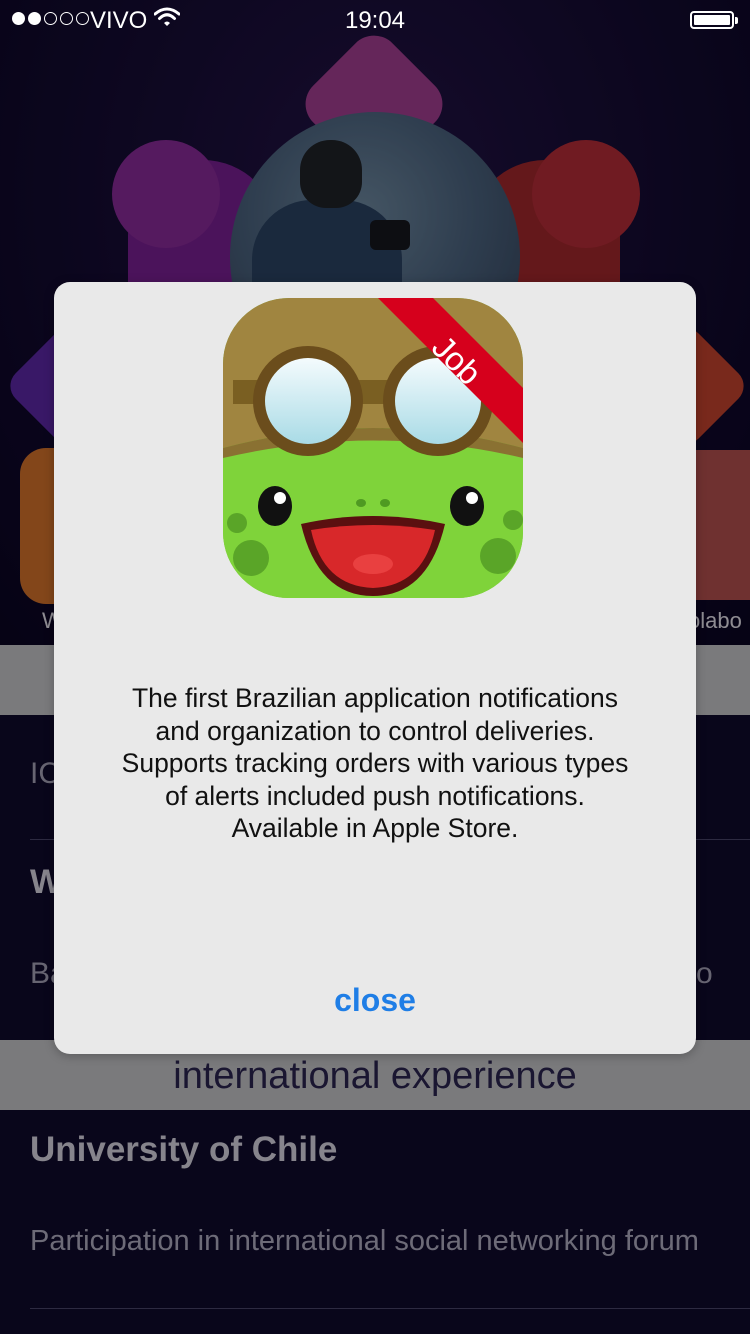 This screenshot has width=750, height=1334. Describe the element at coordinates (375, 730) in the screenshot. I see `description-line: and organization to control deliveries.` at that location.